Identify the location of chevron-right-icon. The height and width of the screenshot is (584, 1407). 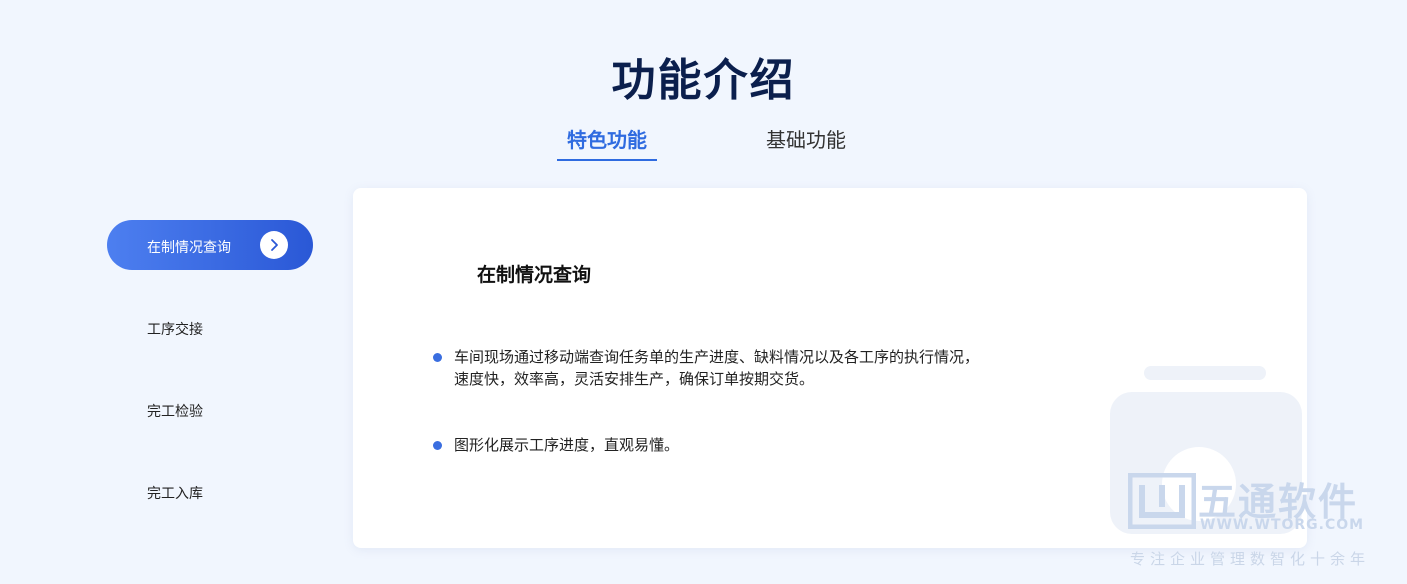
(274, 245).